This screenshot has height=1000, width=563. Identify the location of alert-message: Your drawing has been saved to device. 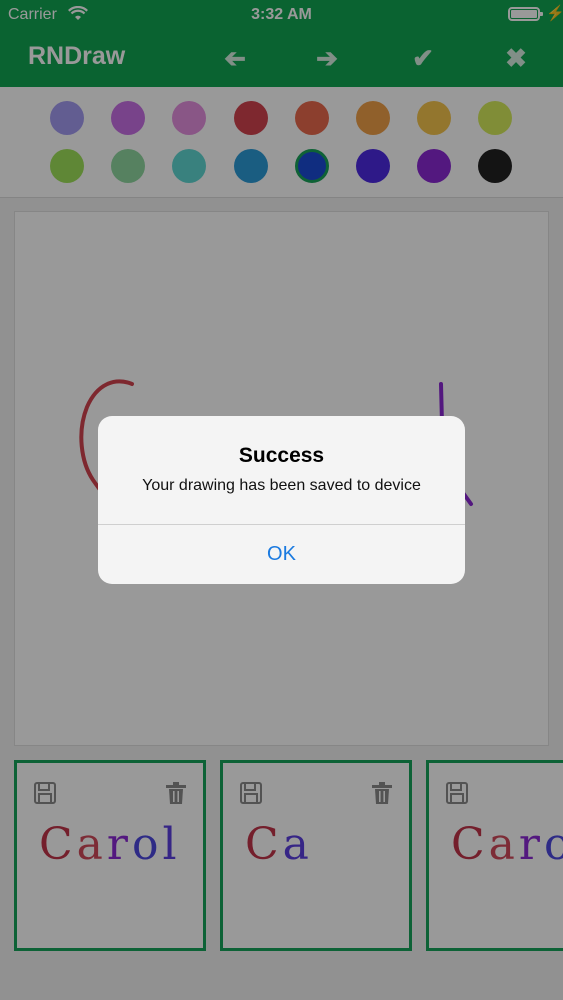
(281, 485).